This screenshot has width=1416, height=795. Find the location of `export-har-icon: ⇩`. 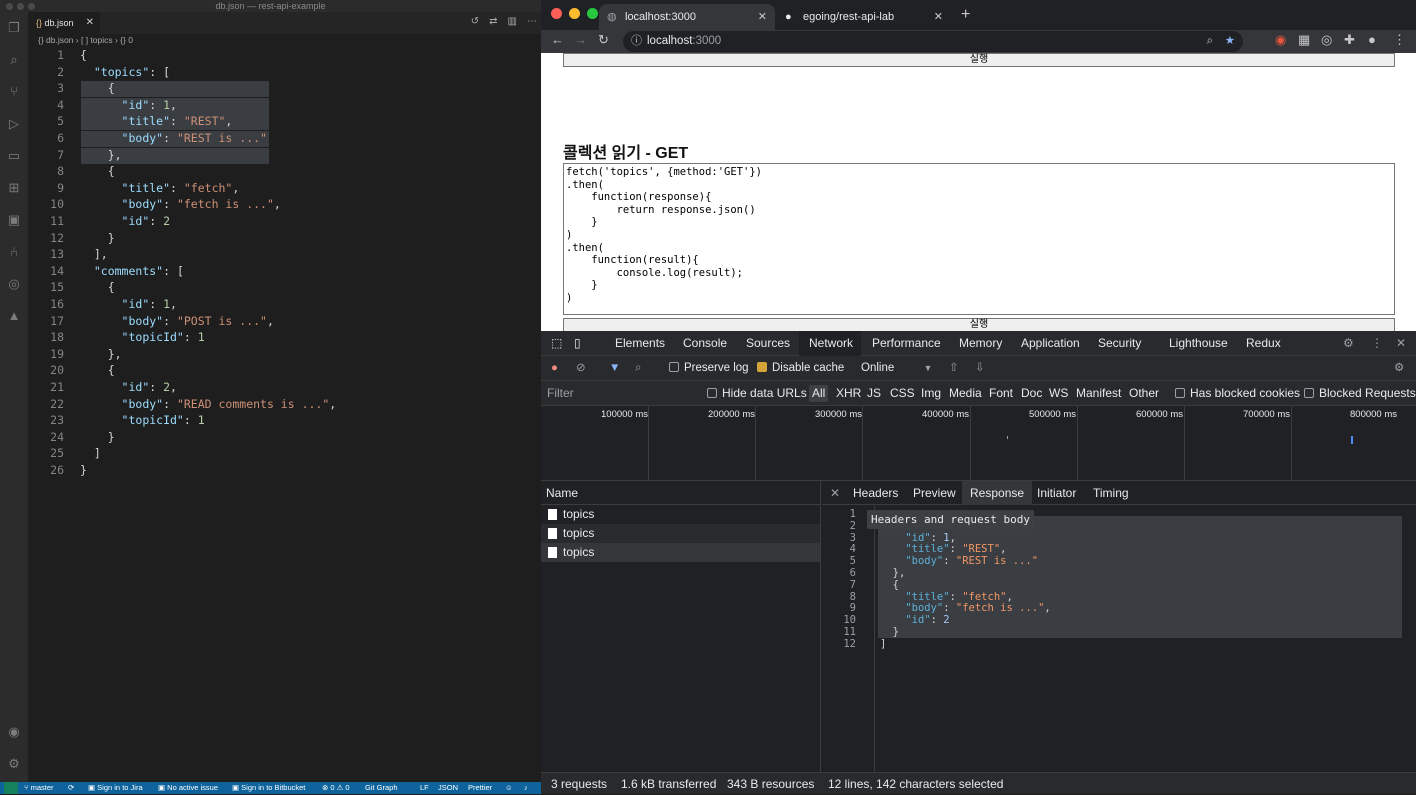

export-har-icon: ⇩ is located at coordinates (980, 368).